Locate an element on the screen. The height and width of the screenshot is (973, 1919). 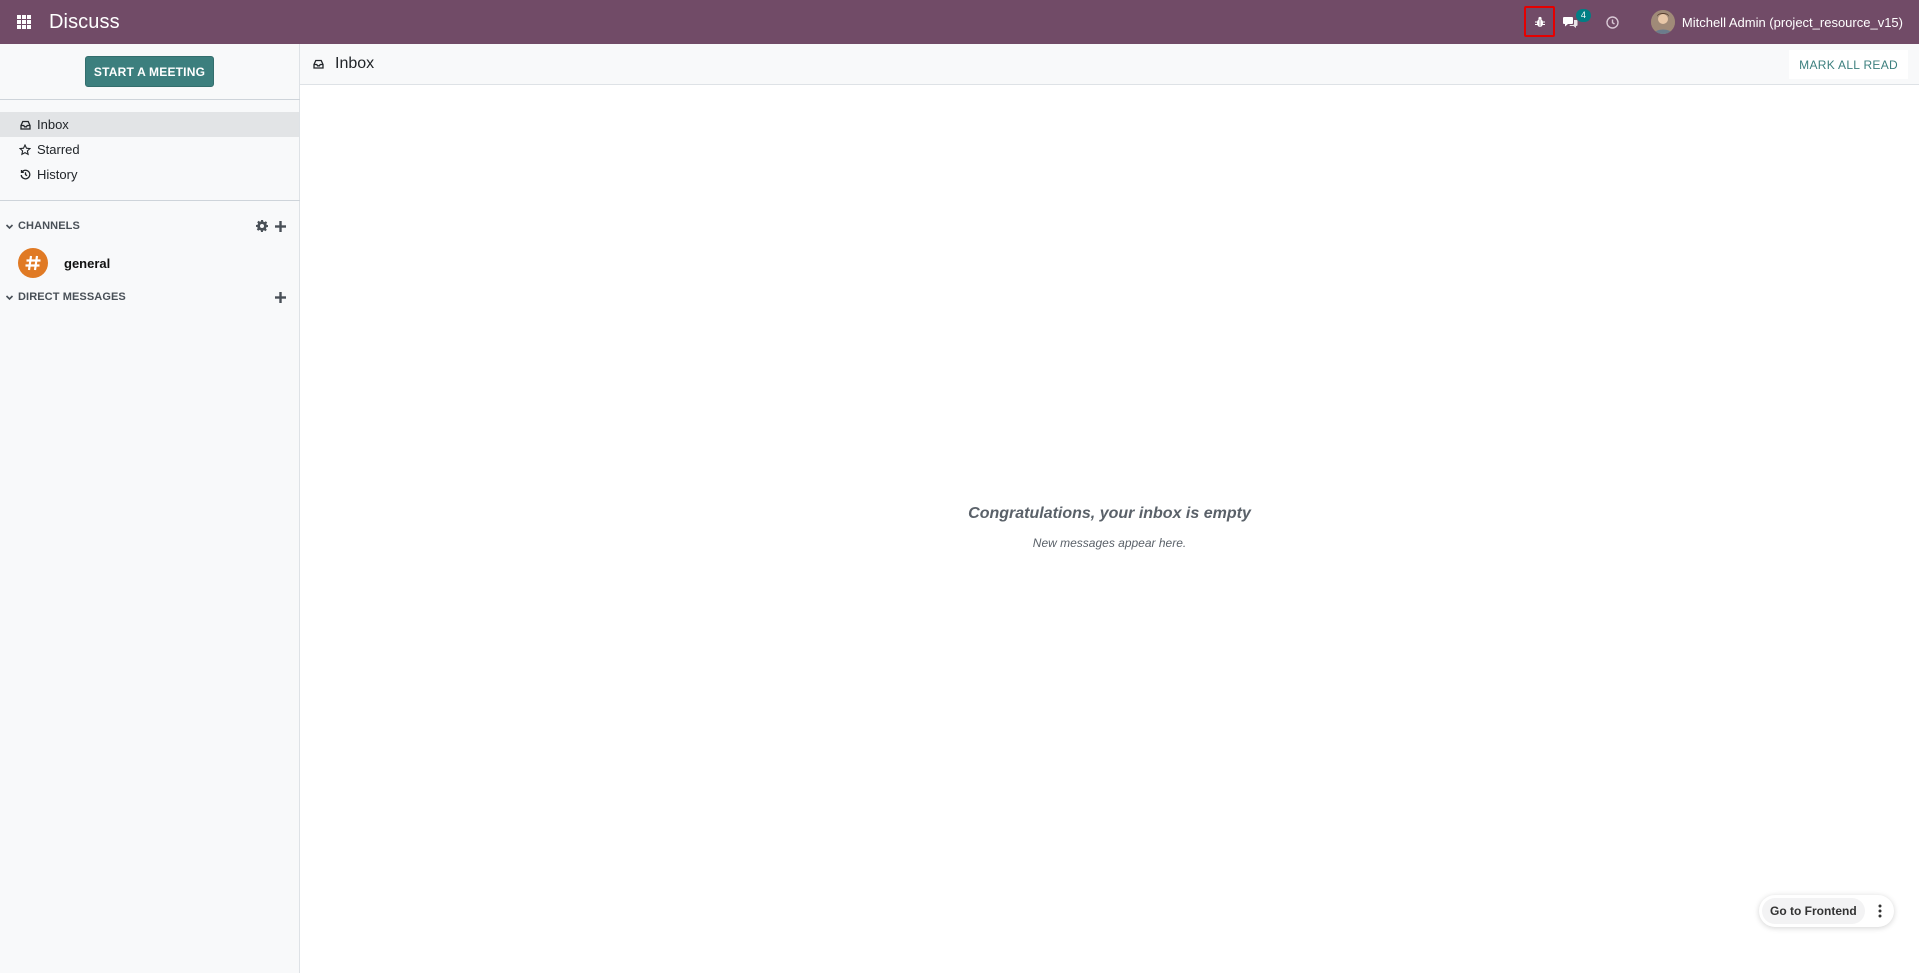
category-label: DIRECT MESSAGES is located at coordinates (72, 297).